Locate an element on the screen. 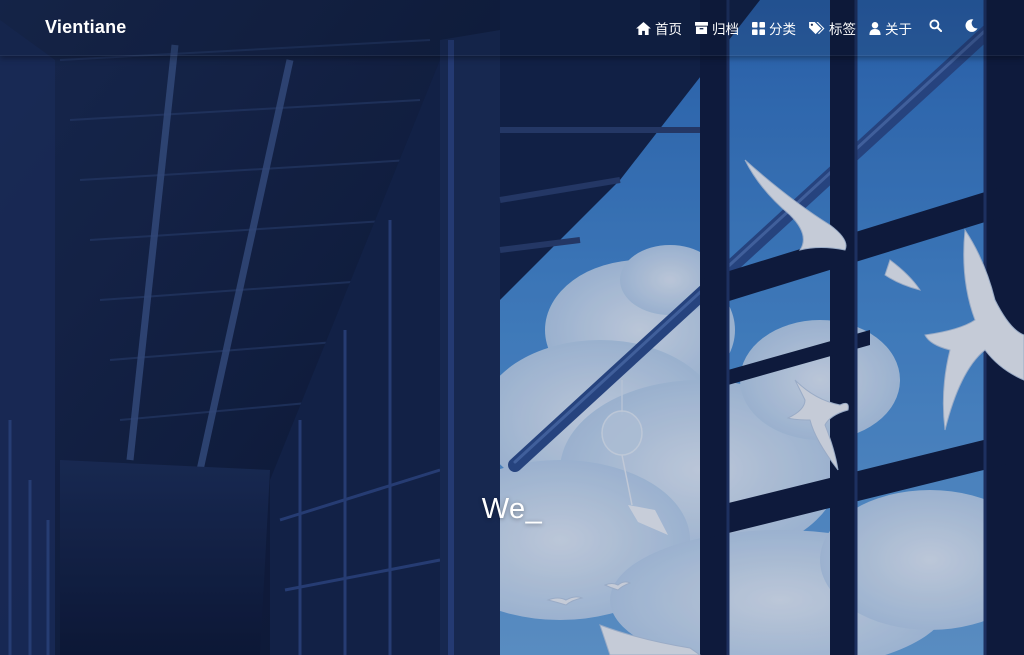 This screenshot has height=655, width=1024. nav-item-tags-label: 标签 is located at coordinates (842, 29).